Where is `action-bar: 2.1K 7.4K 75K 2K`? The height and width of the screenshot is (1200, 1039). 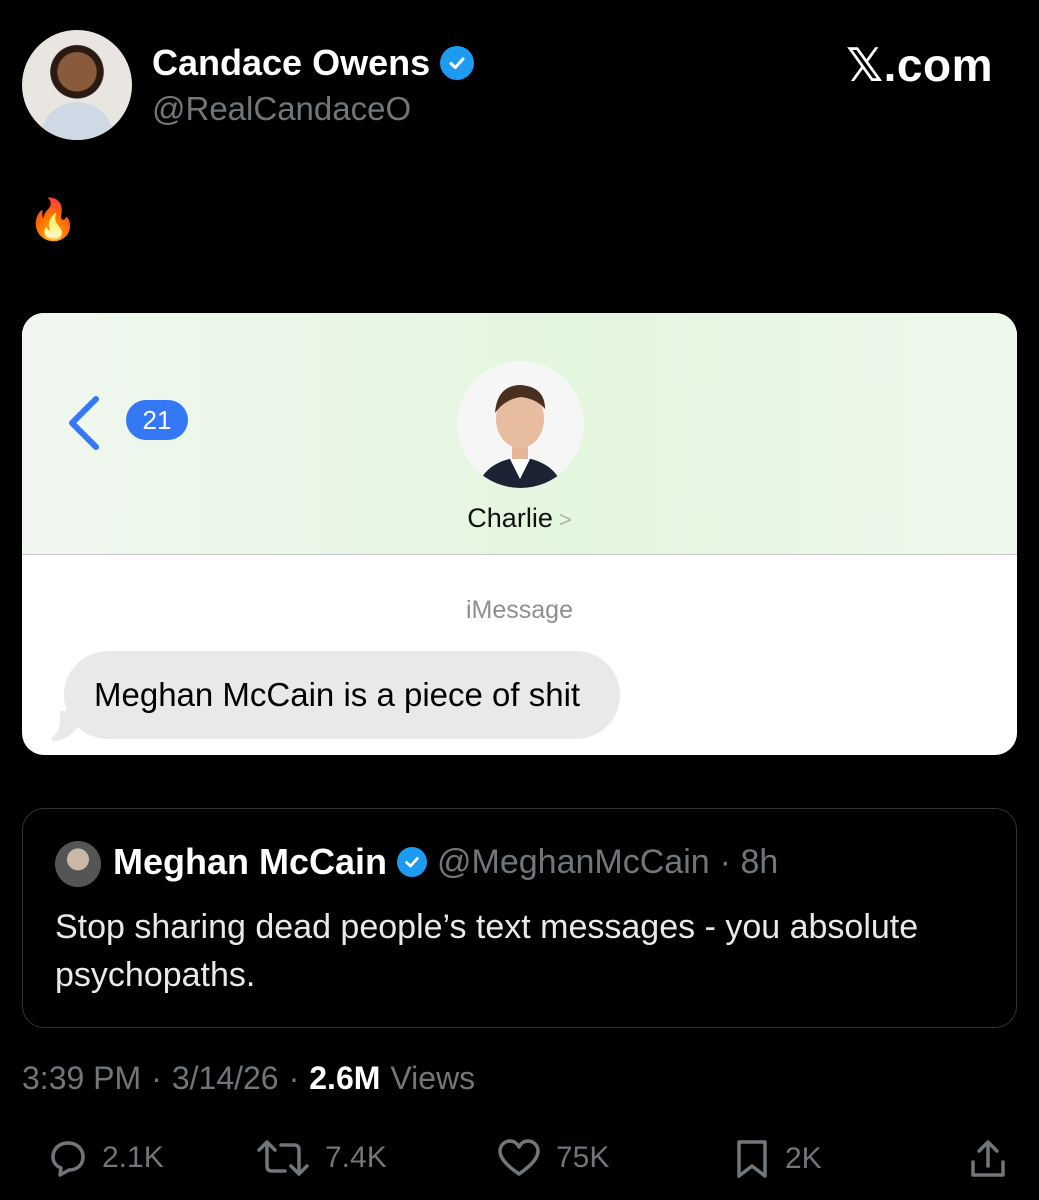
action-bar: 2.1K 7.4K 75K 2K is located at coordinates (519, 1163).